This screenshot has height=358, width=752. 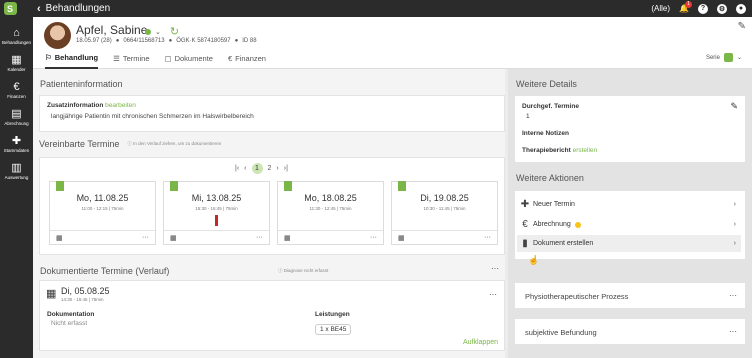 What do you see at coordinates (577, 296) in the screenshot?
I see `collapsed-section-title: Physiotherapeutischer Prozess` at bounding box center [577, 296].